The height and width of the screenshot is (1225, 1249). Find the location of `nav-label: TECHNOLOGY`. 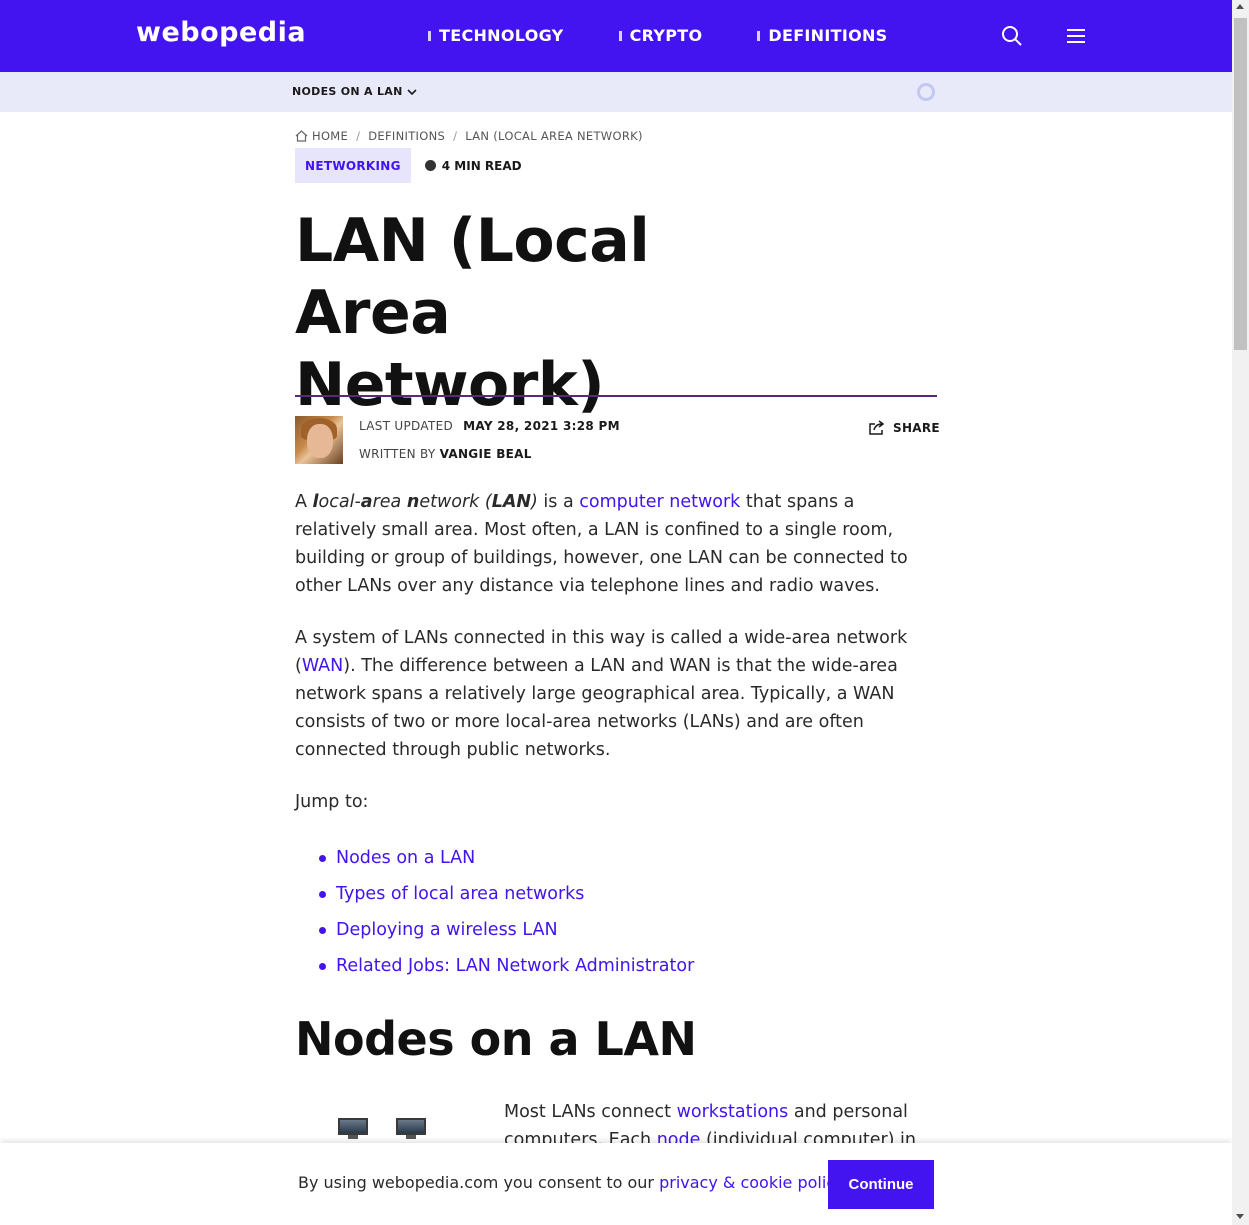

nav-label: TECHNOLOGY is located at coordinates (501, 35).